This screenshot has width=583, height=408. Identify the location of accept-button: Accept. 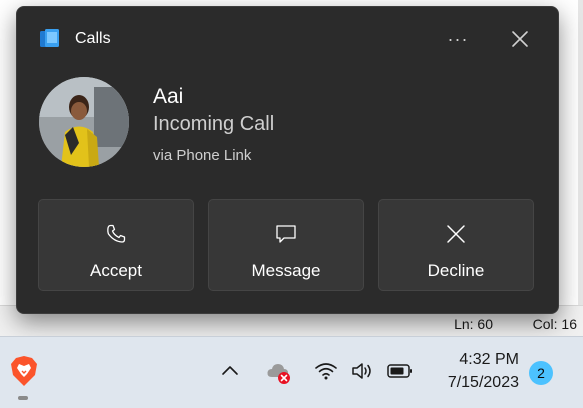
(116, 245).